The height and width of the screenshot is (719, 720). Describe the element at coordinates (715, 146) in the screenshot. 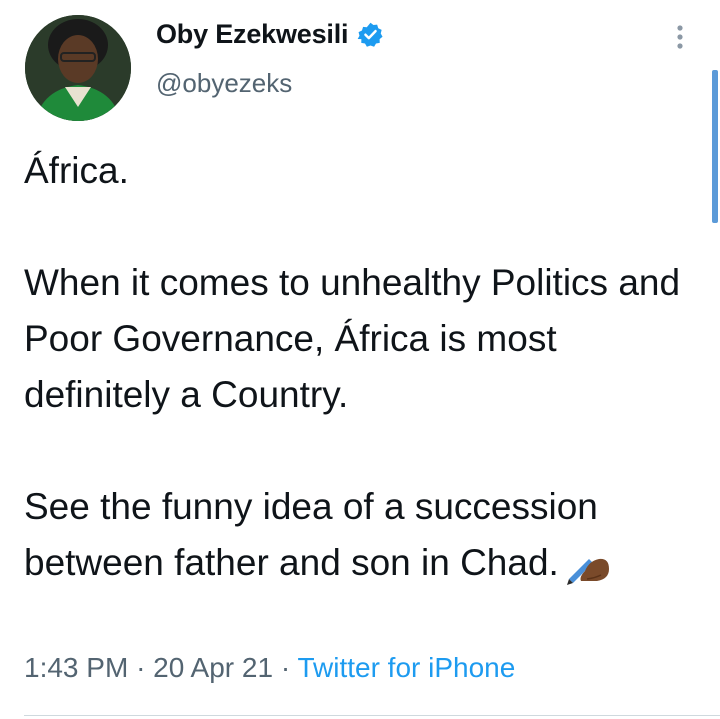

I see `scrollbar` at that location.